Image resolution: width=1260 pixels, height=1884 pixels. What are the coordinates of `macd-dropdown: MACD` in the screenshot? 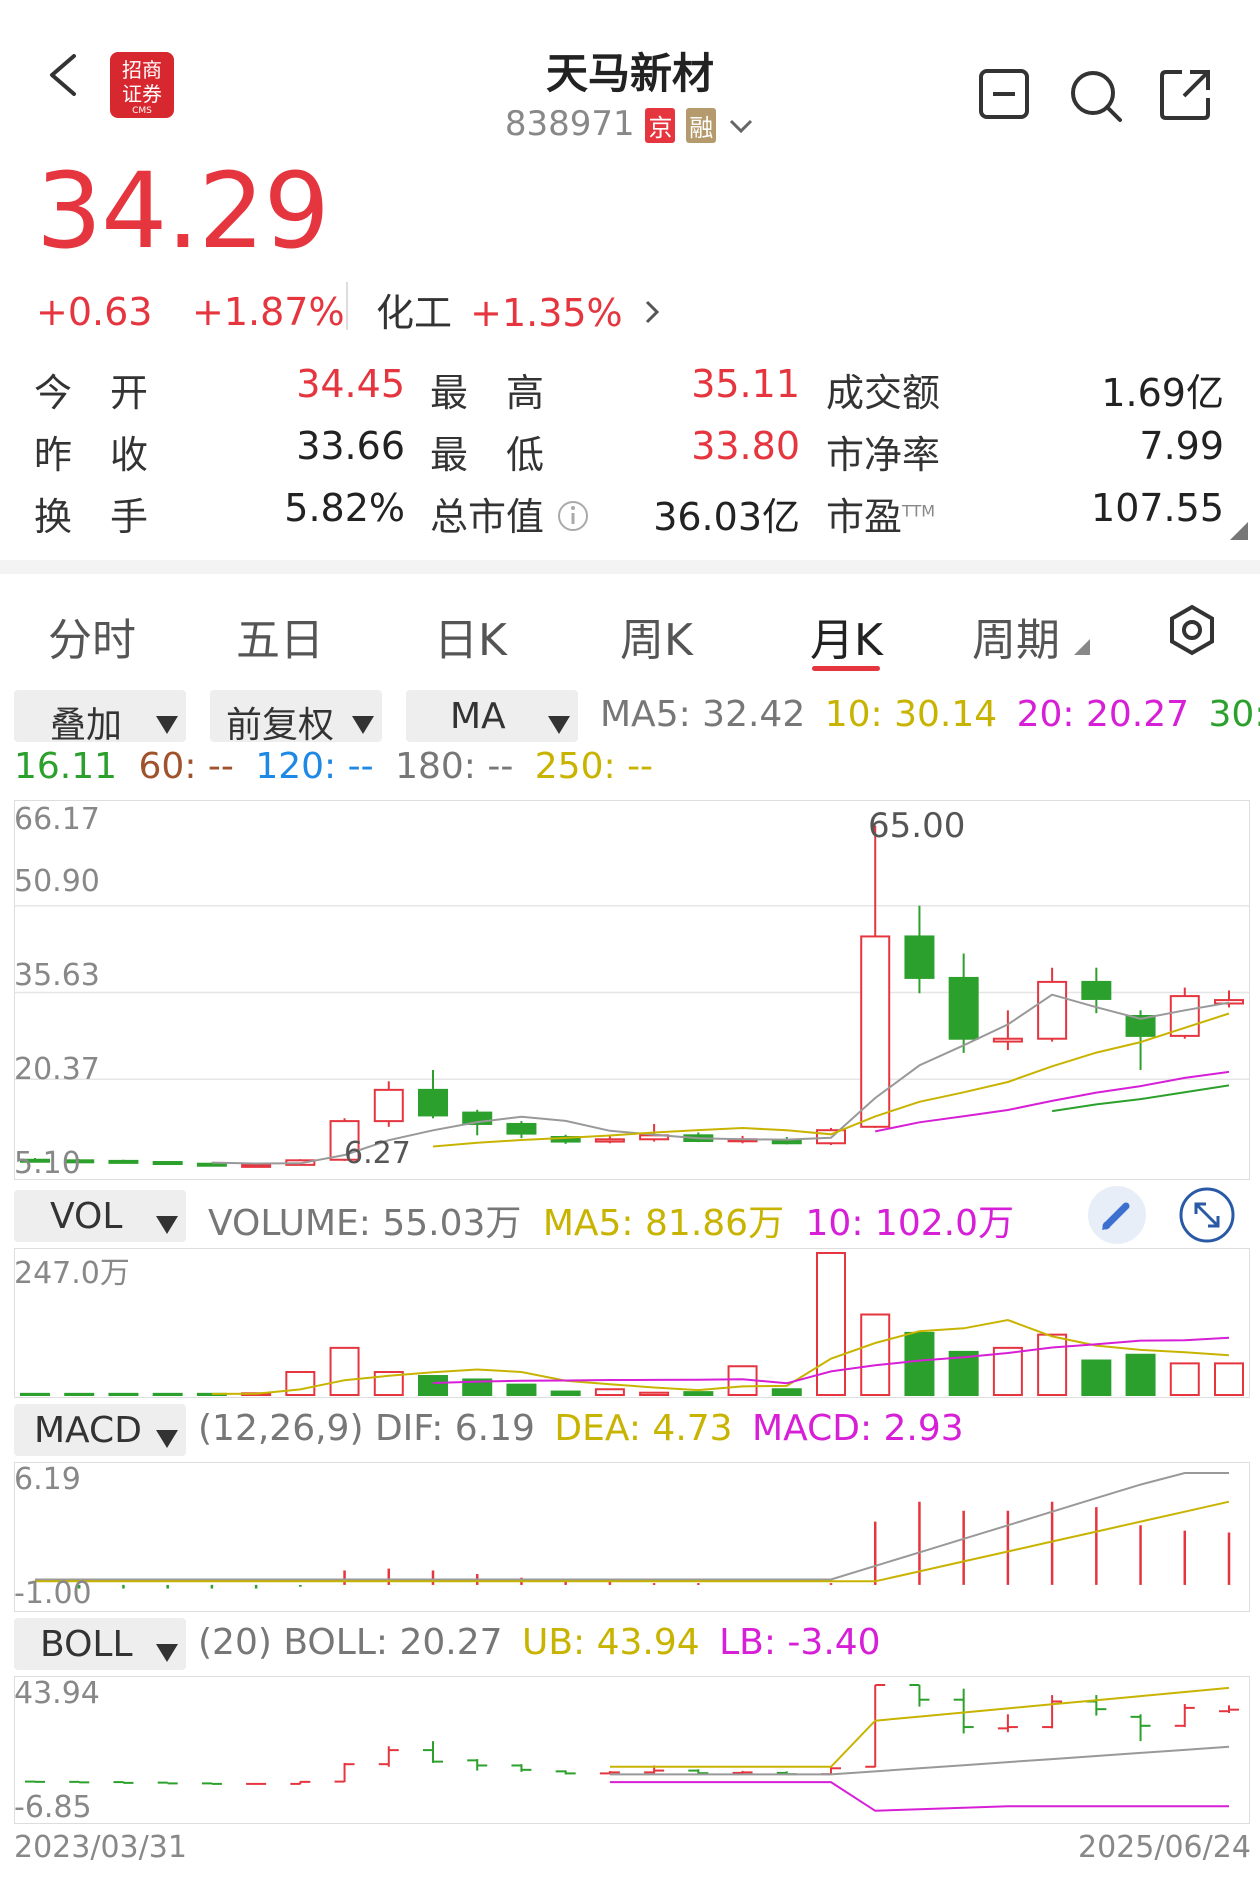 It's located at (100, 1430).